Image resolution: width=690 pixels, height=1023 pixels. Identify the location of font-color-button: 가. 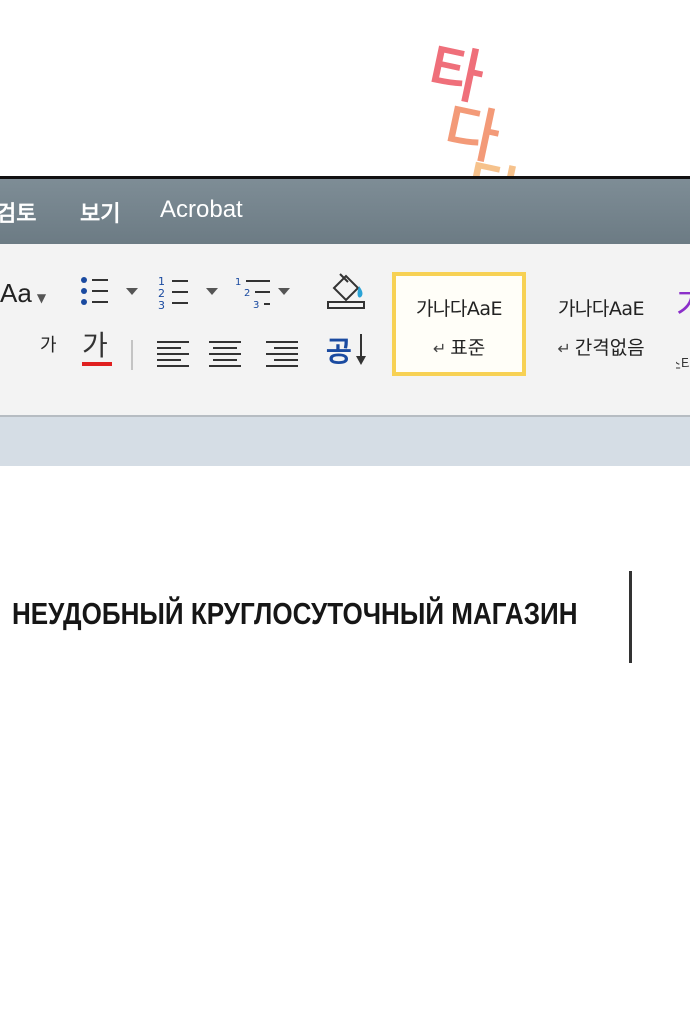
(97, 346).